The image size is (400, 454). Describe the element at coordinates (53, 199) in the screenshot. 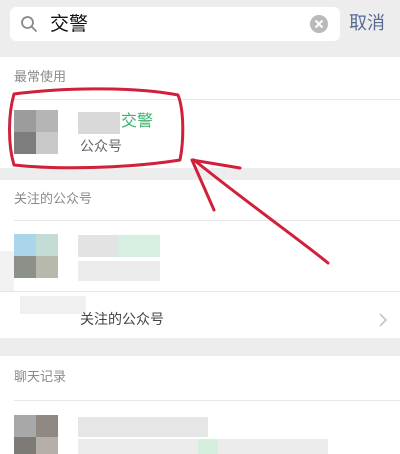

I see `section-header-followed: 关注的公众号` at that location.